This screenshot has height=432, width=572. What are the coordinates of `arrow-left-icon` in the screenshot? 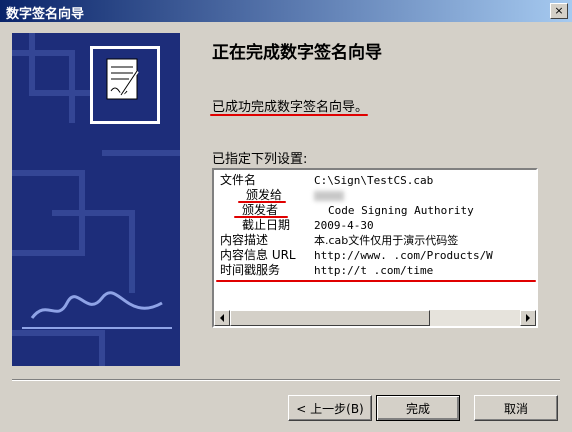 It's located at (222, 318).